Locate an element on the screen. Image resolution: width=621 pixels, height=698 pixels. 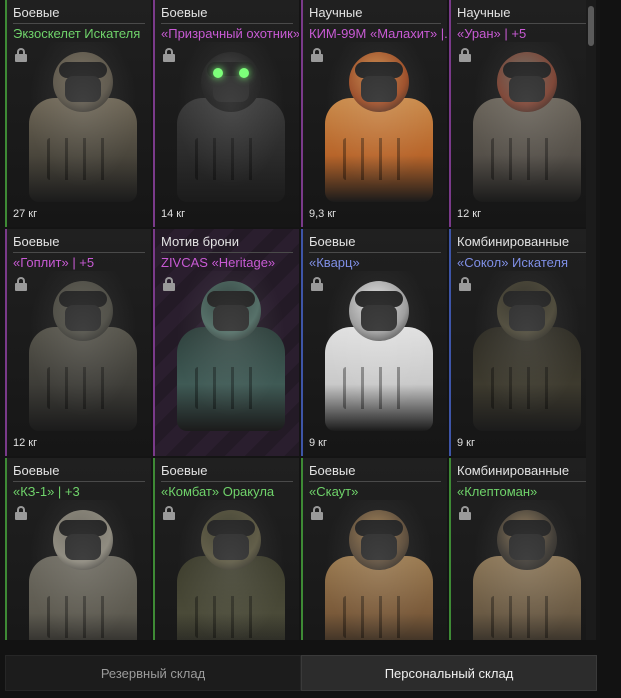
item-name: «Скаут» is located at coordinates (334, 491).